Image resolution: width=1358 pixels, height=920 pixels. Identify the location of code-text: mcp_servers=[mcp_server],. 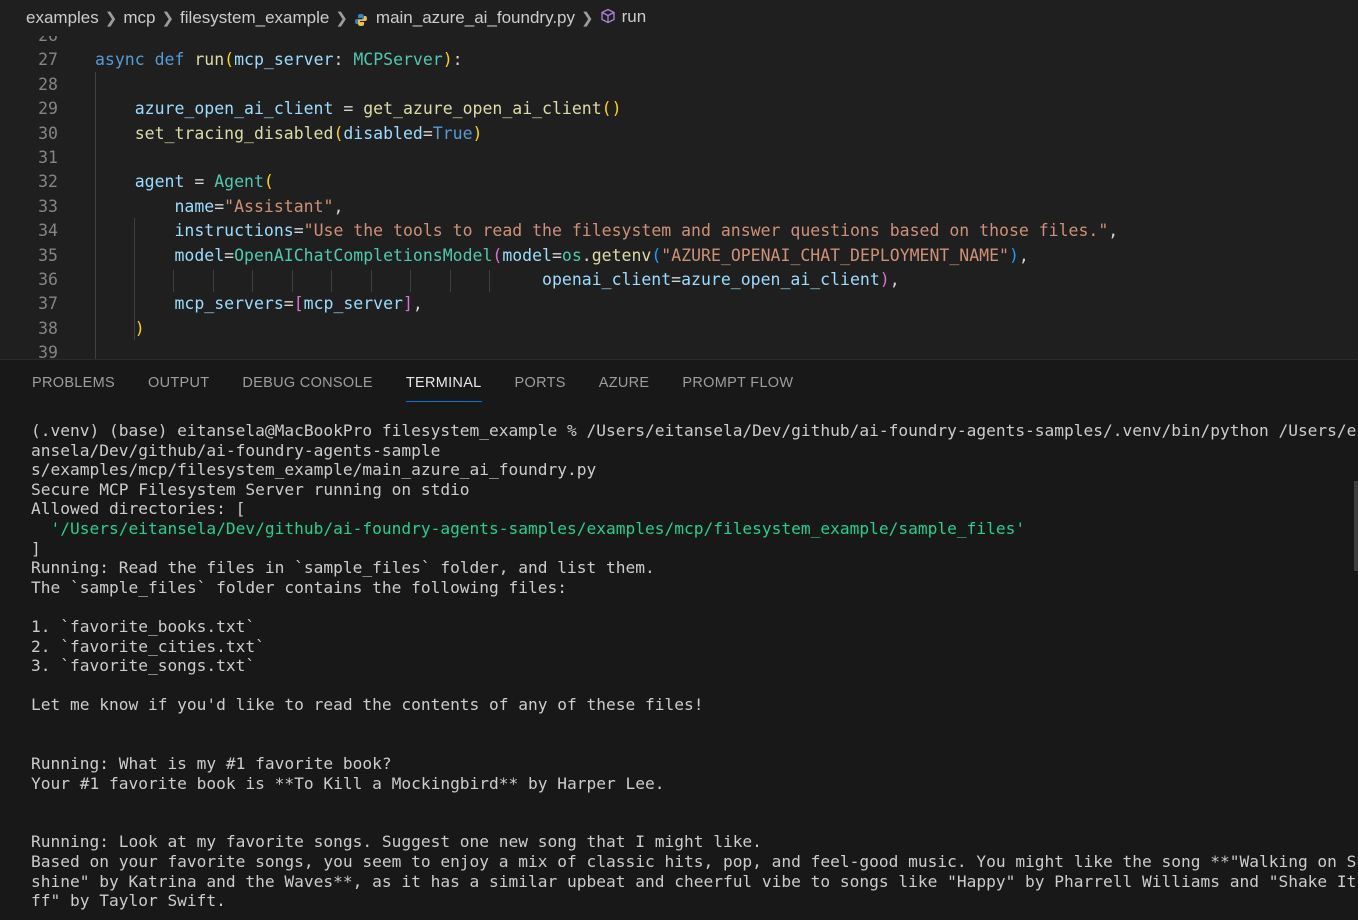
(259, 304).